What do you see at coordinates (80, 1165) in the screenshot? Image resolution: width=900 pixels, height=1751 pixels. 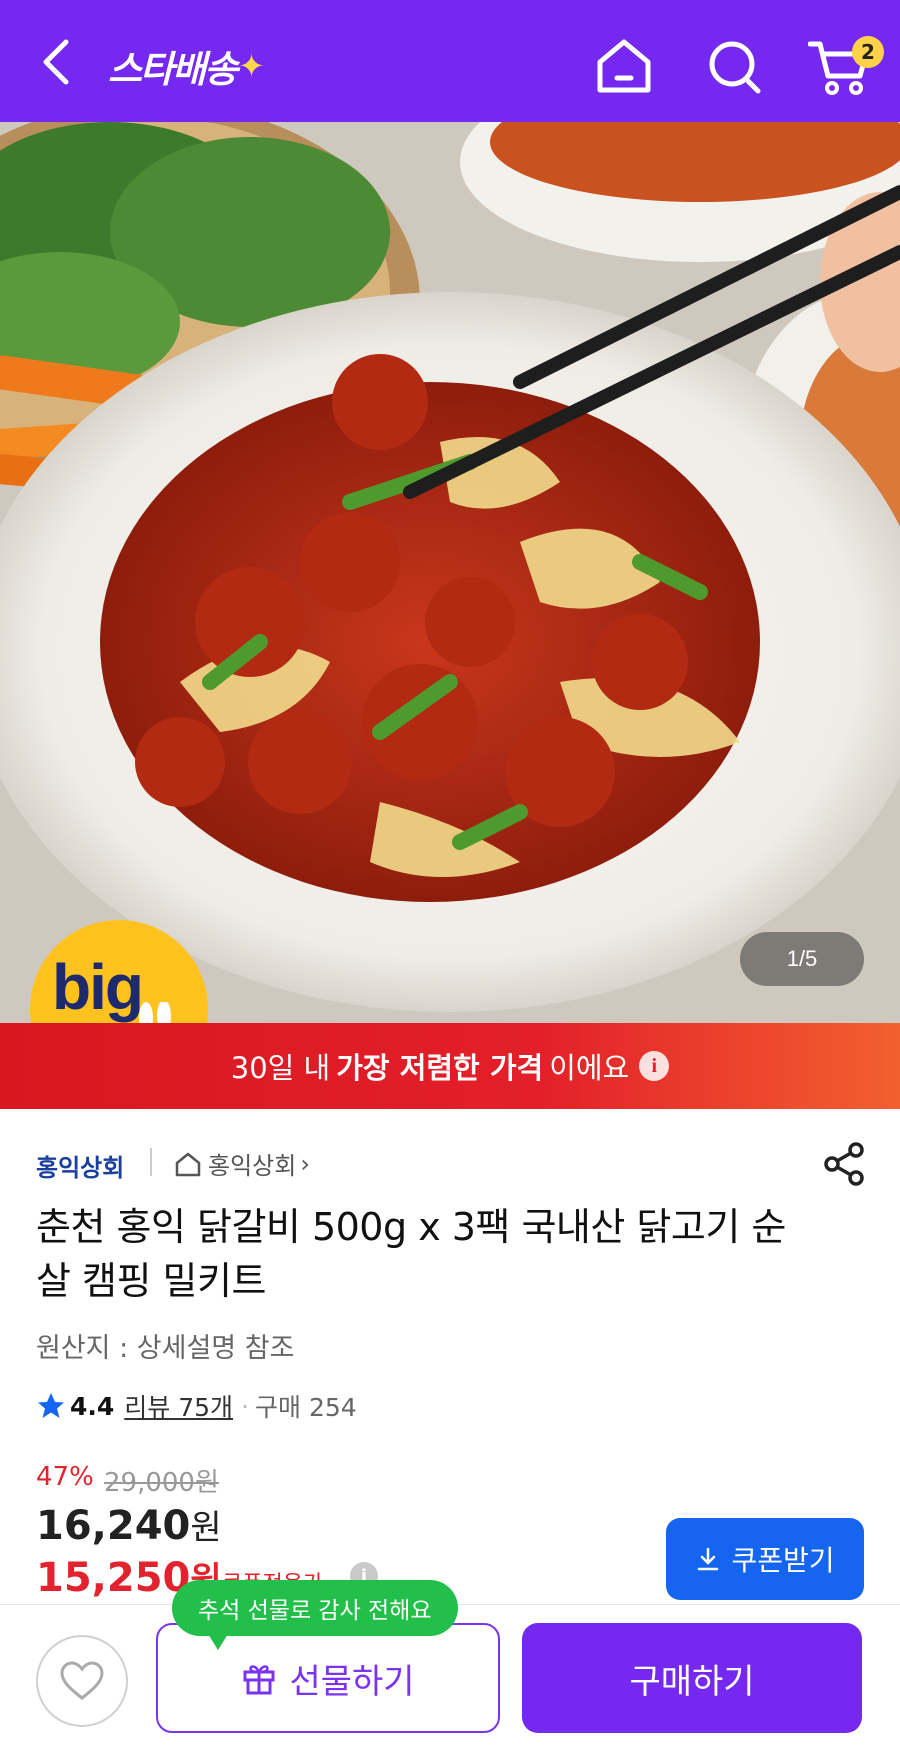 I see `seller-name: 홍익상회` at bounding box center [80, 1165].